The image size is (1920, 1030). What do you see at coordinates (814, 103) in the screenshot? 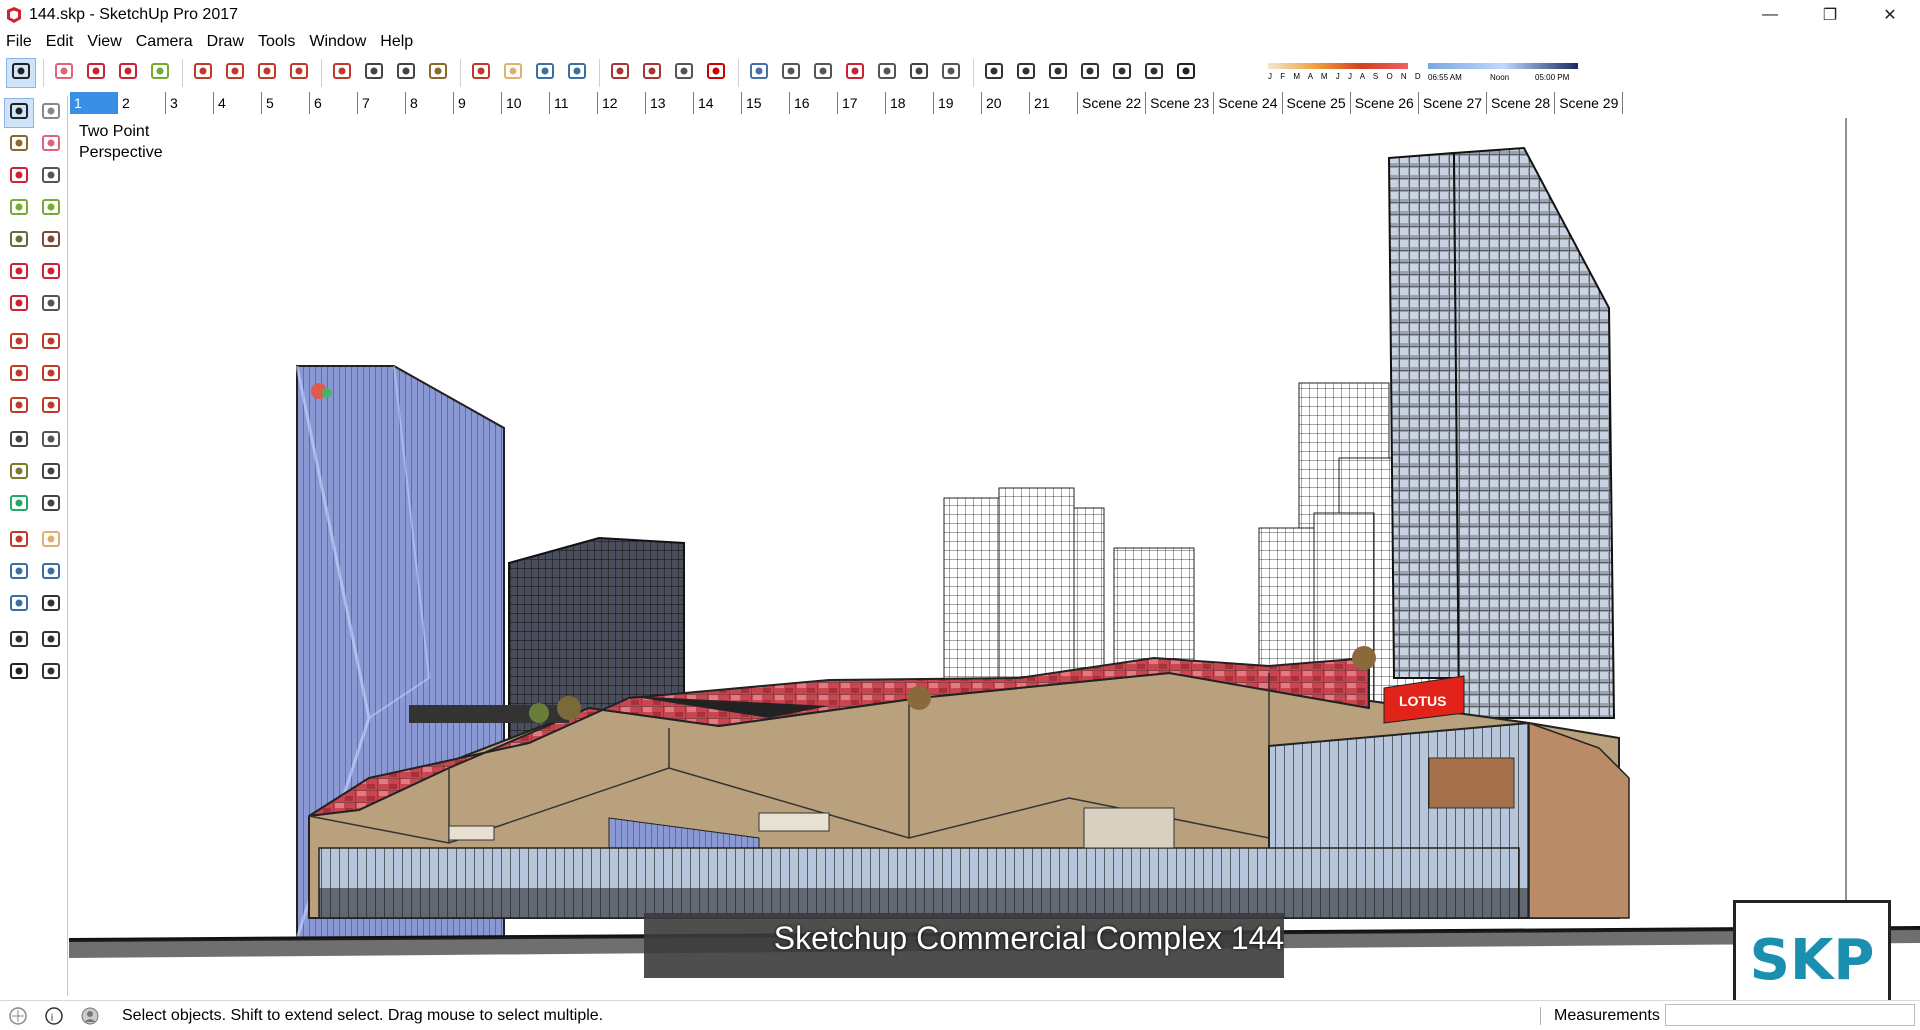
I see `scene-tab: 16` at bounding box center [814, 103].